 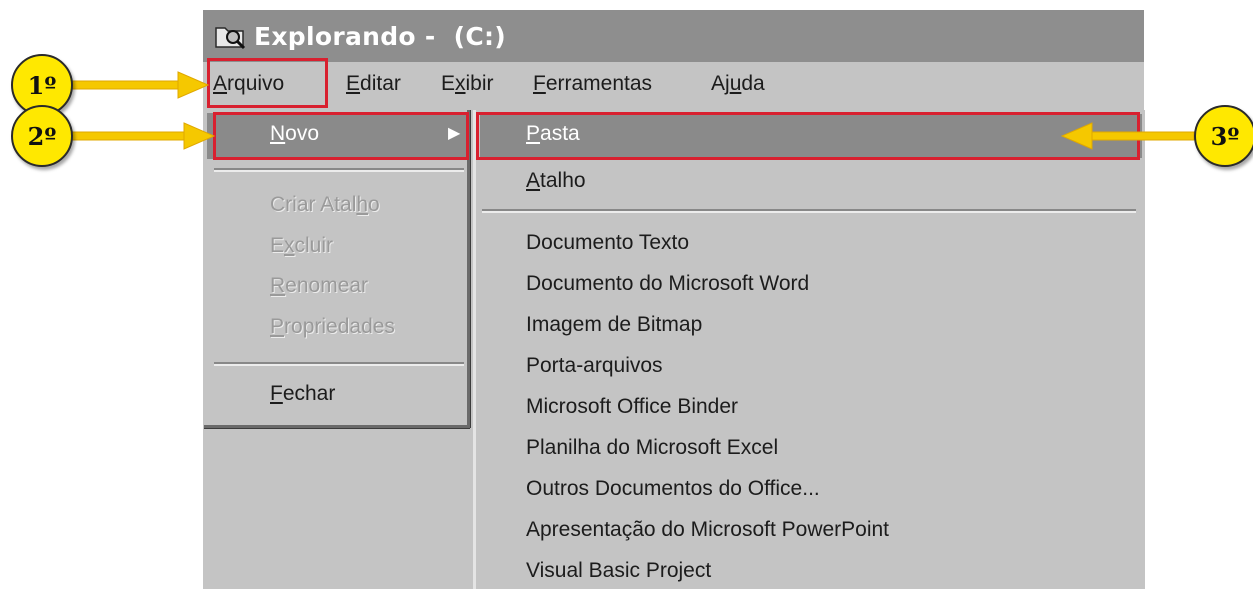 What do you see at coordinates (673, 87) in the screenshot?
I see `menu-bar: Arquivo Editar Exibir Ferramentas Ajuda` at bounding box center [673, 87].